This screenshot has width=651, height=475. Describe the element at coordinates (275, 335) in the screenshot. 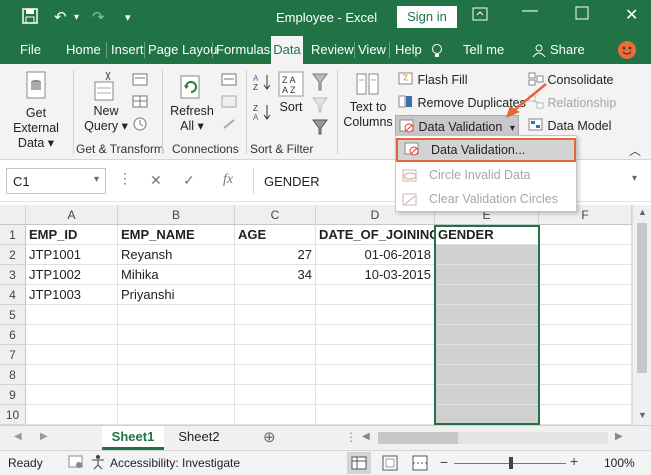

I see `cell-c6` at that location.